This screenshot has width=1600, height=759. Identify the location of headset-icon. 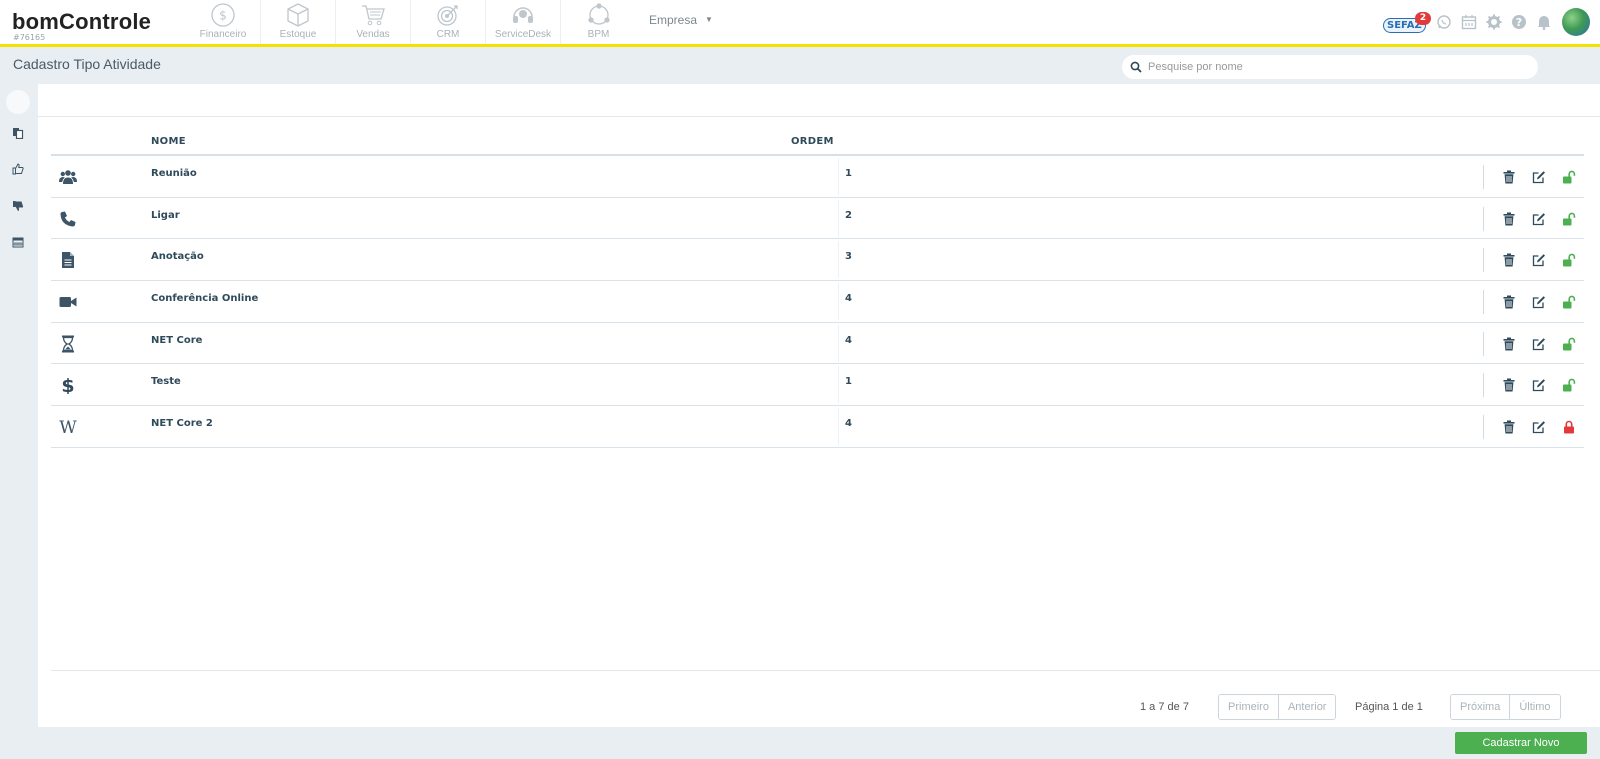
(523, 15).